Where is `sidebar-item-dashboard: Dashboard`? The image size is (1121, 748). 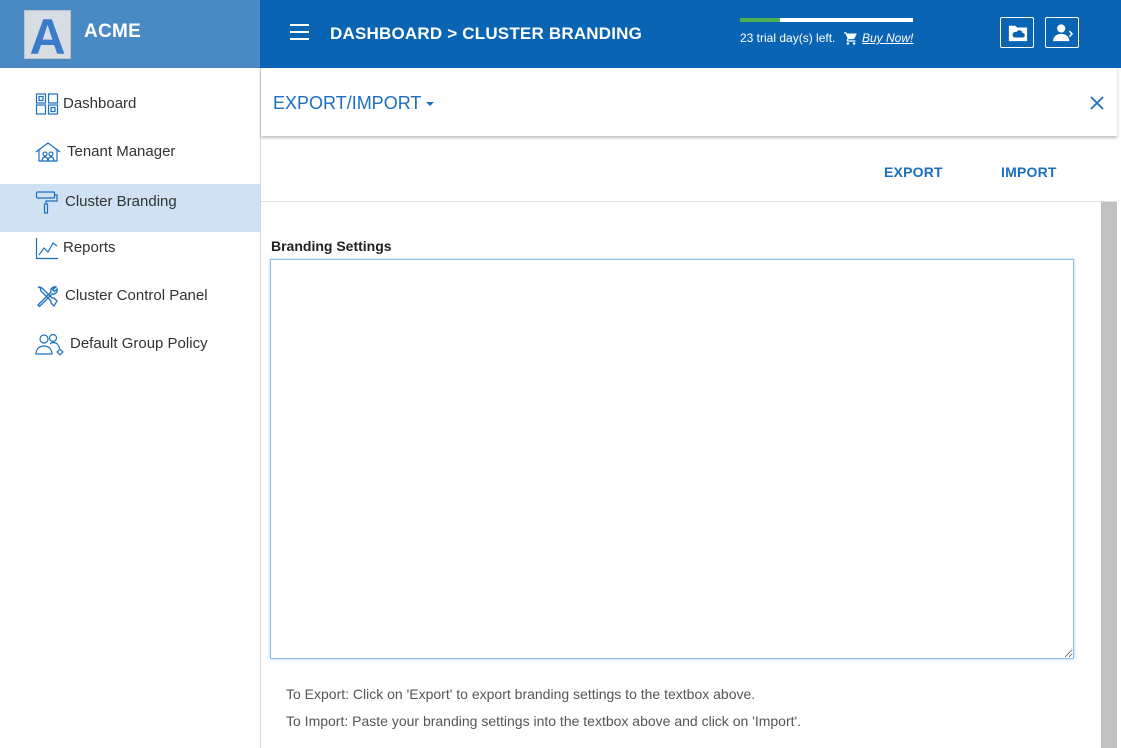 sidebar-item-dashboard: Dashboard is located at coordinates (130, 104).